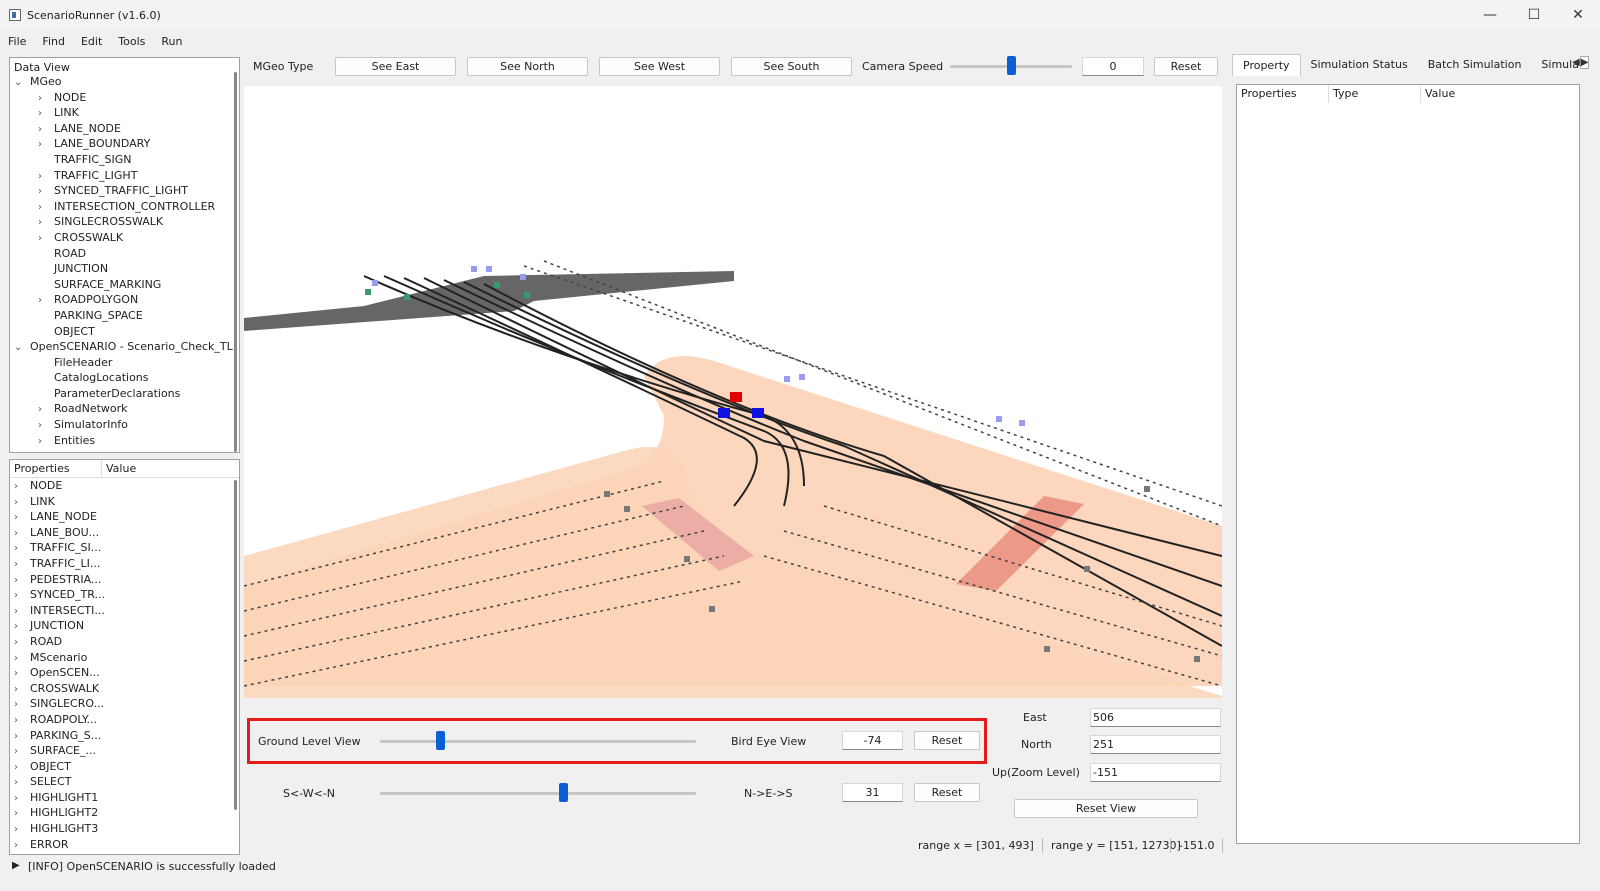 The image size is (1600, 891). I want to click on property-item: › ERROR, so click(126, 845).